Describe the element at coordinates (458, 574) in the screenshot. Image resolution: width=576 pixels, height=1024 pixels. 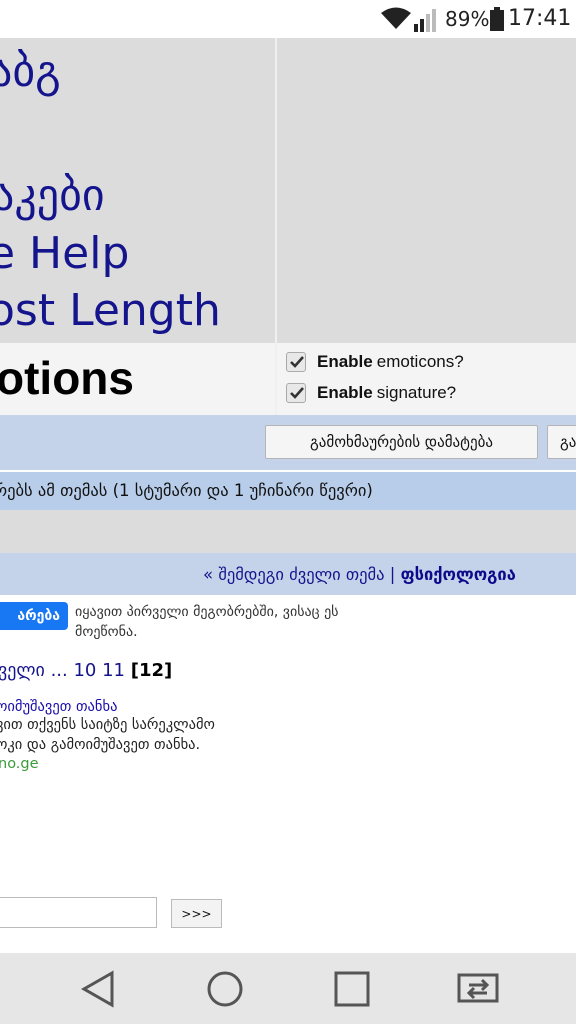
I see `forum-link: ფსიქოლოგია` at that location.